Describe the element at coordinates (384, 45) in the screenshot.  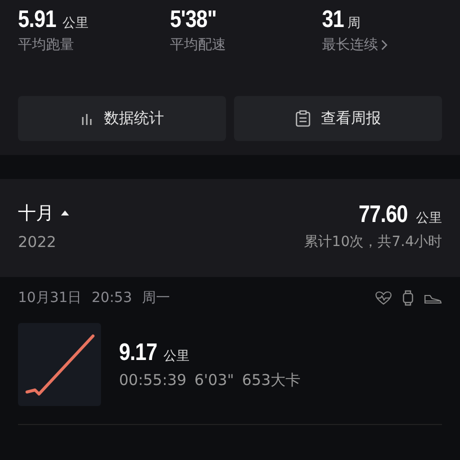
I see `chevron-right-icon` at that location.